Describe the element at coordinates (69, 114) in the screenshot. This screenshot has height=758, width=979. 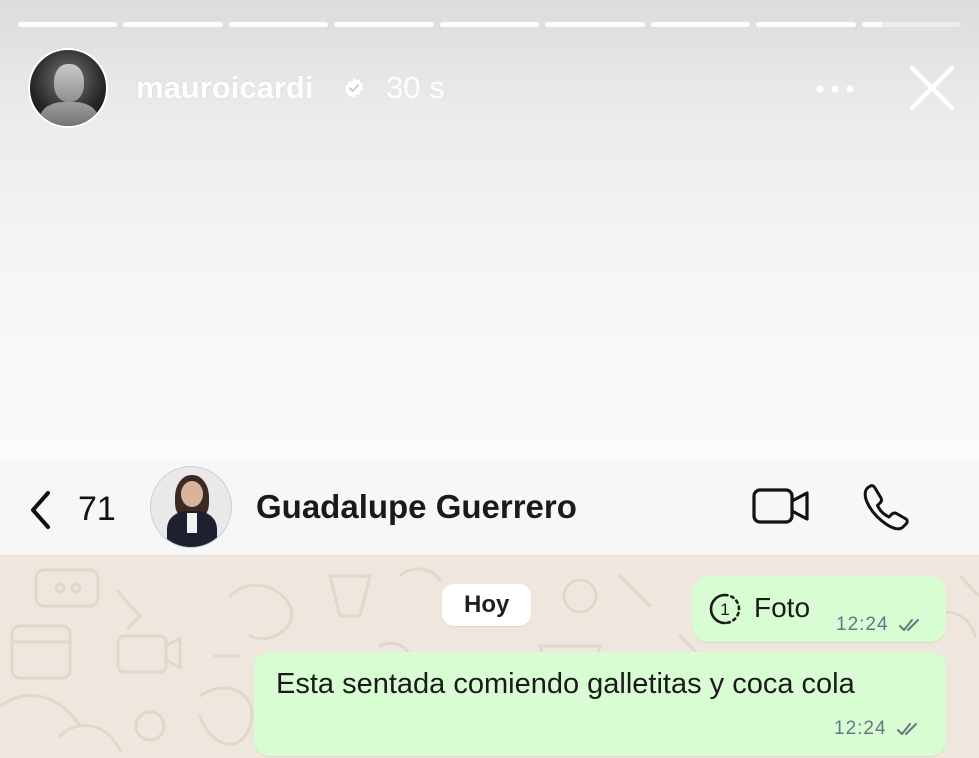
I see `avatar-torso` at that location.